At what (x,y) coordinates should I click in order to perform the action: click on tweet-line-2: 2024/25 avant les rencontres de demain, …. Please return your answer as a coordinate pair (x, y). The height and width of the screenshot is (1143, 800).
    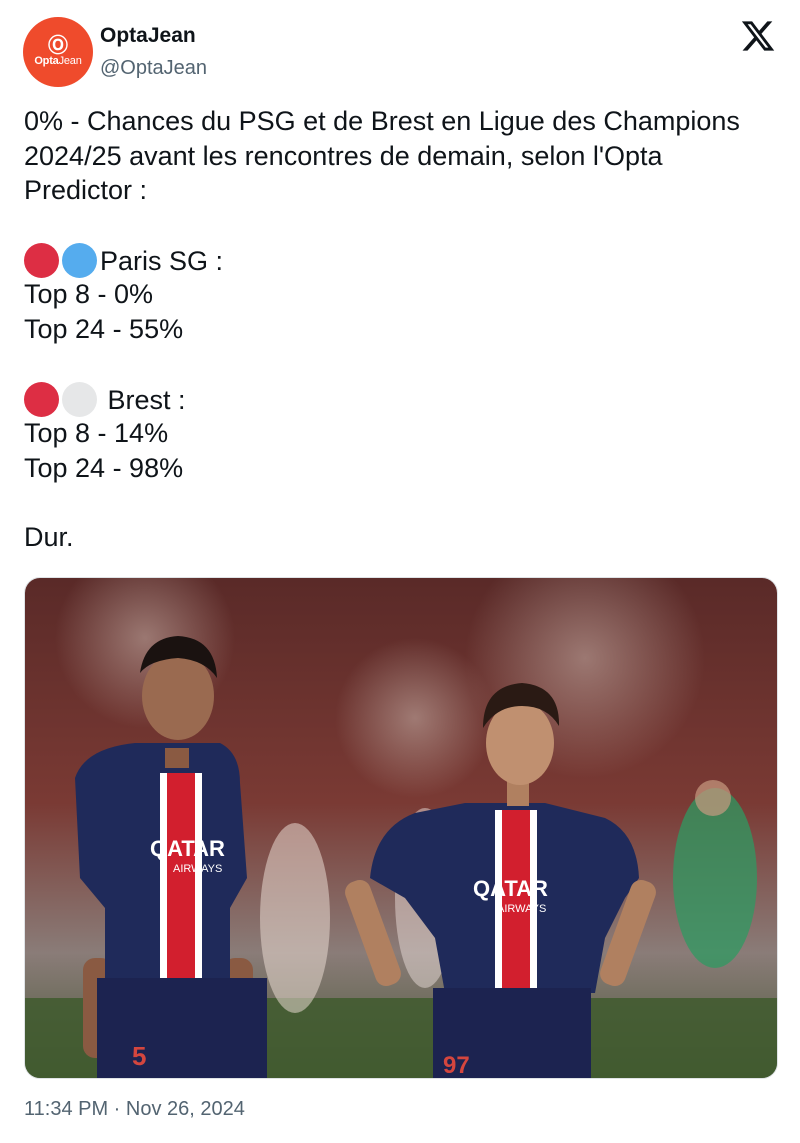
    Looking at the image, I should click on (343, 155).